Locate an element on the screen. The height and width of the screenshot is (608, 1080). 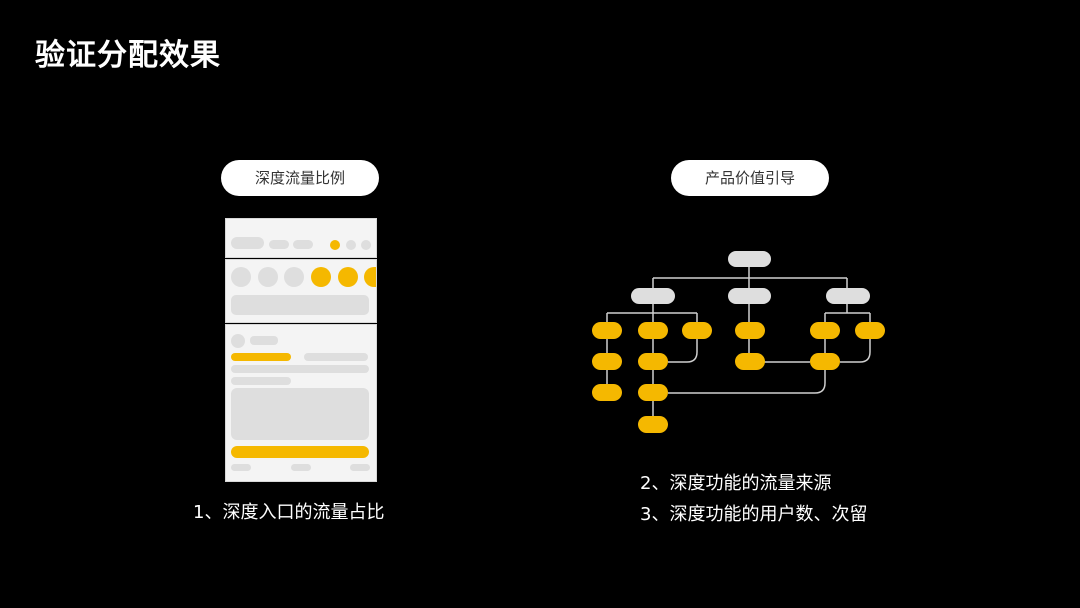
root-node is located at coordinates (749, 259).